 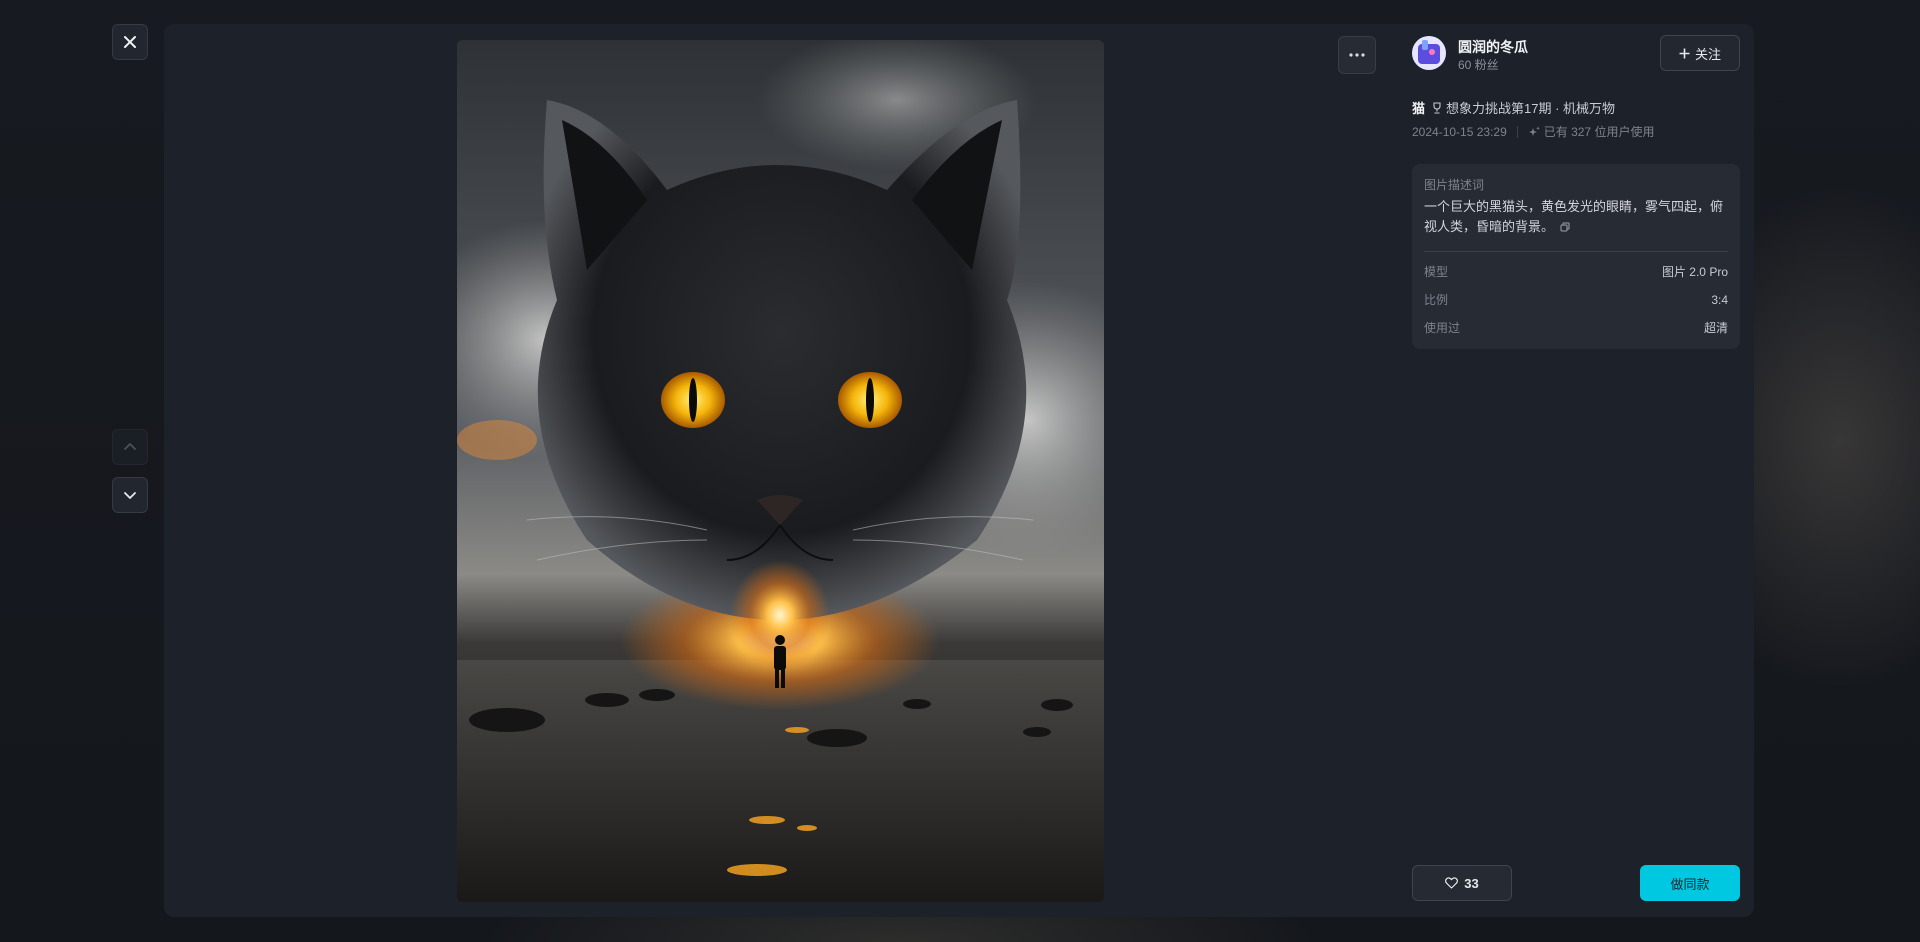 I want to click on copy-icon, so click(x=1565, y=227).